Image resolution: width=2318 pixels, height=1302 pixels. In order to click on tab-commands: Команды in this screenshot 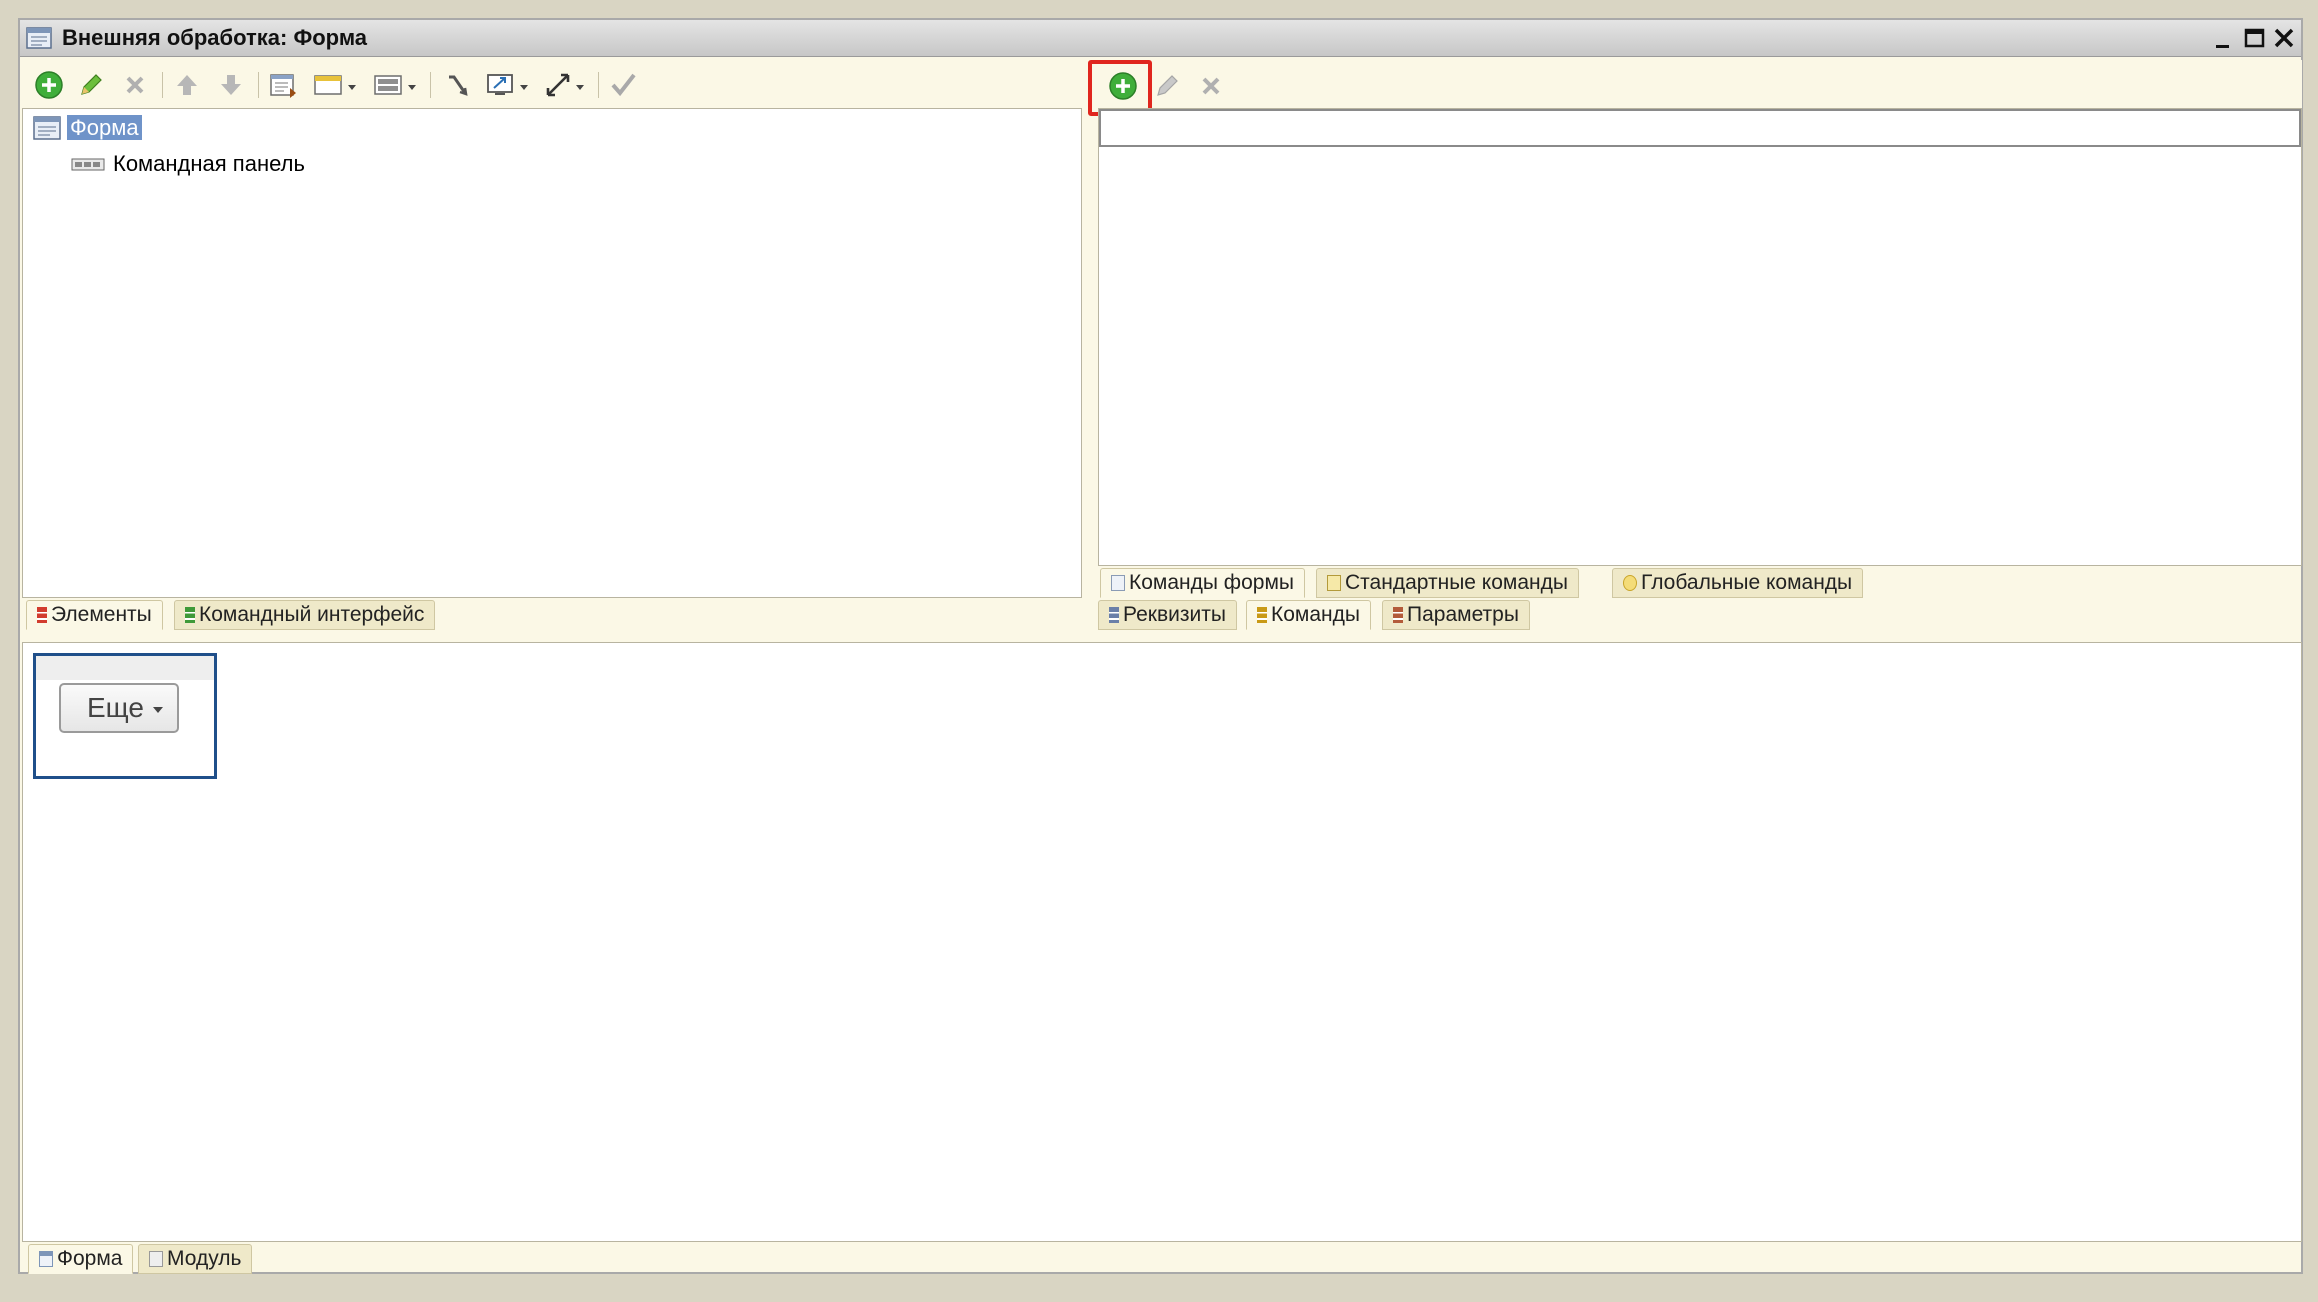, I will do `click(1308, 615)`.